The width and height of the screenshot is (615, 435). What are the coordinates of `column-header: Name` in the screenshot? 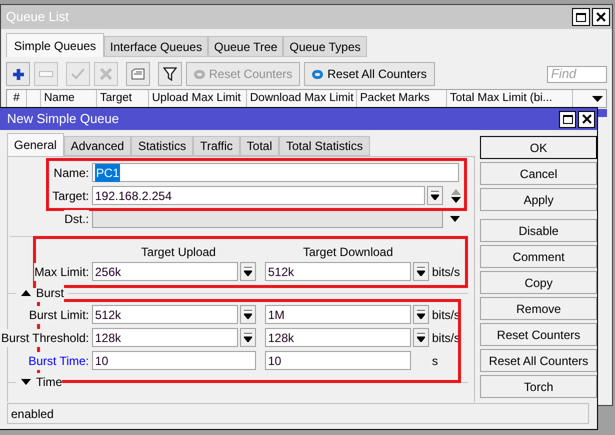 It's located at (59, 99).